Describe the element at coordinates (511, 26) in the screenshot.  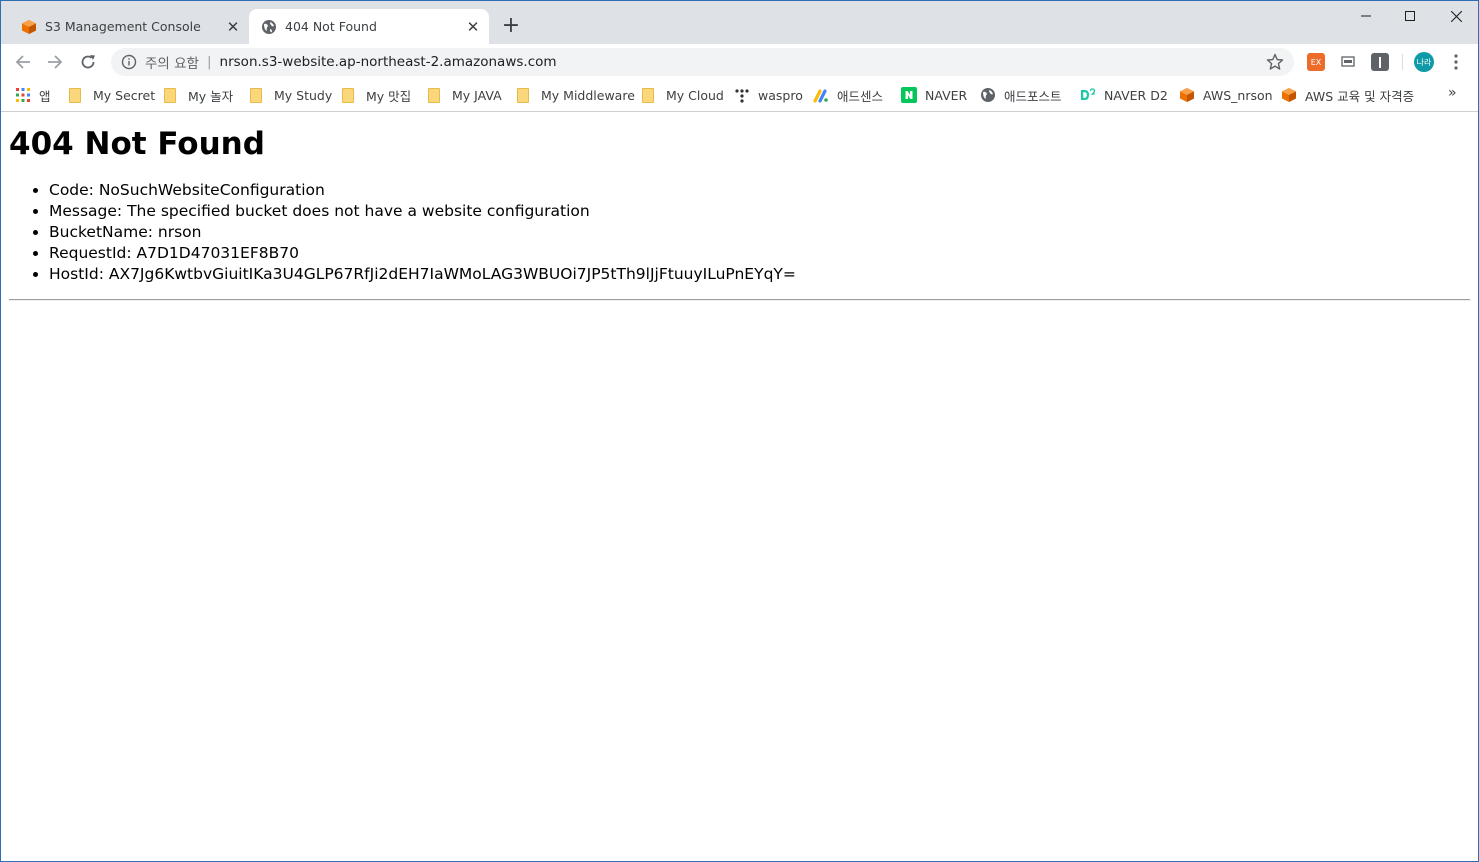
I see `new-tab-button: +` at that location.